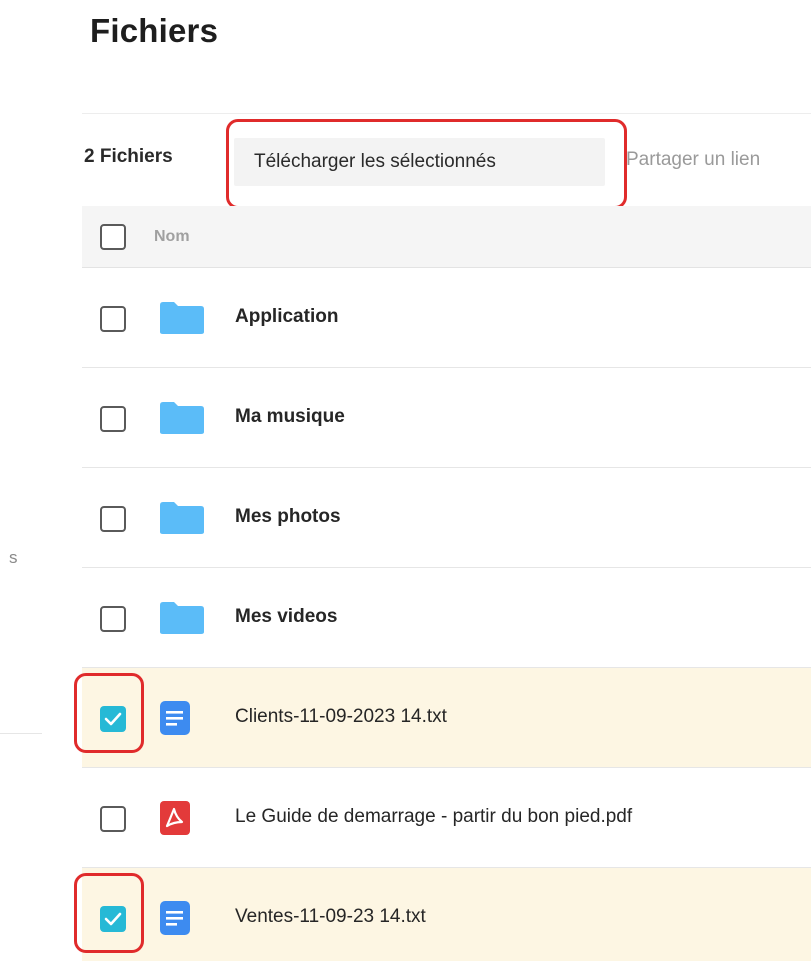 This screenshot has height=961, width=811. Describe the element at coordinates (175, 818) in the screenshot. I see `pdf-file-icon` at that location.